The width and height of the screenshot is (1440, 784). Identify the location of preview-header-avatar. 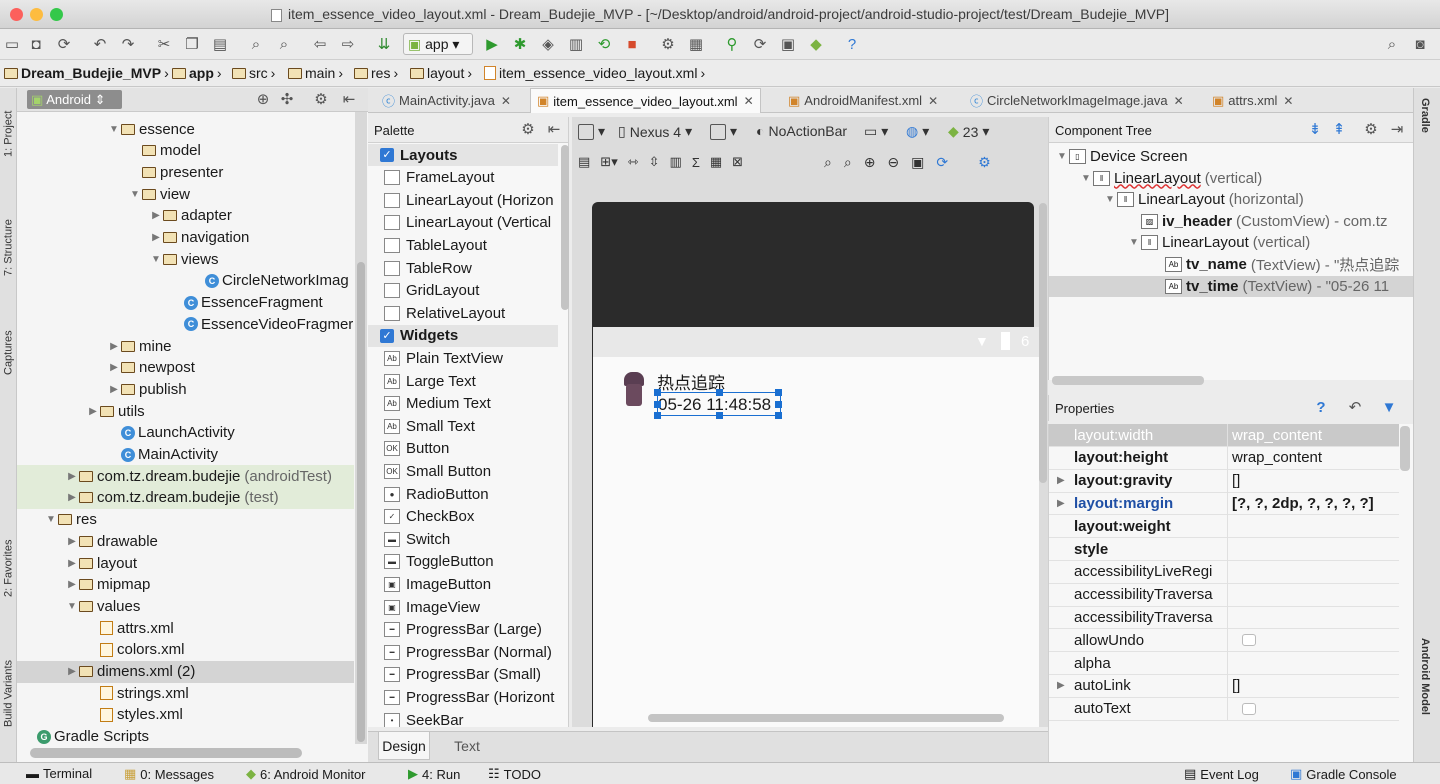
(634, 392).